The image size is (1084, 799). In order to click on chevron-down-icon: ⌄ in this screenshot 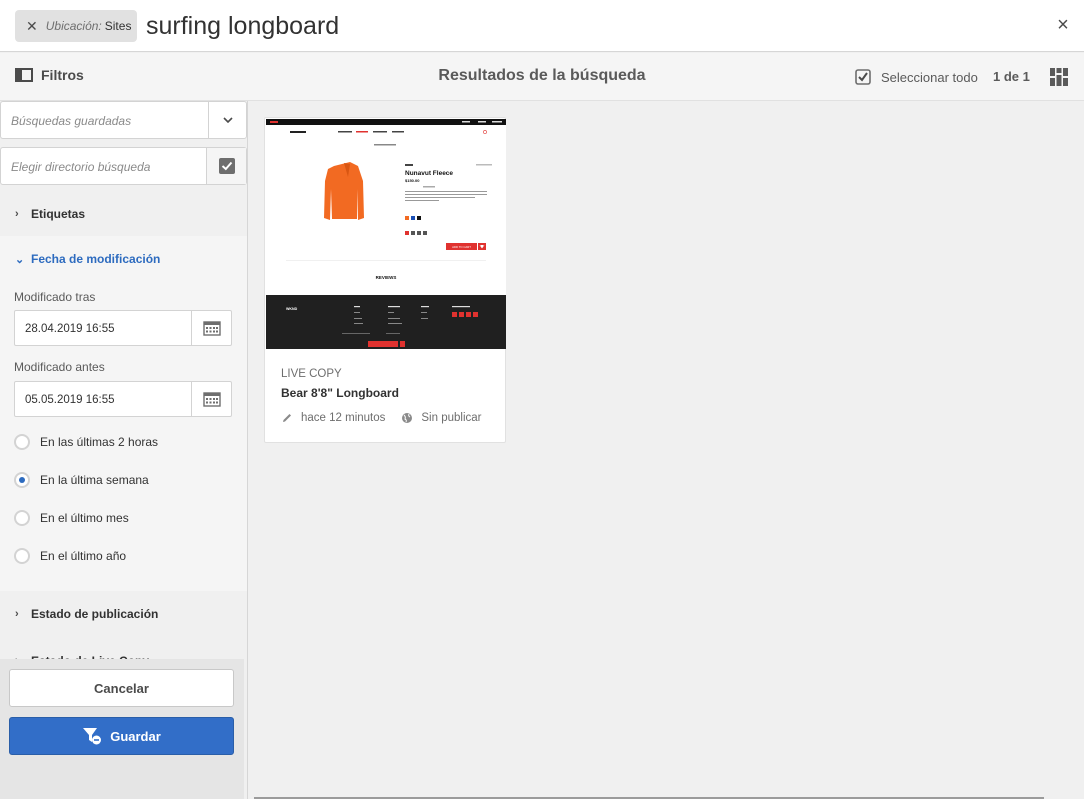, I will do `click(20, 259)`.